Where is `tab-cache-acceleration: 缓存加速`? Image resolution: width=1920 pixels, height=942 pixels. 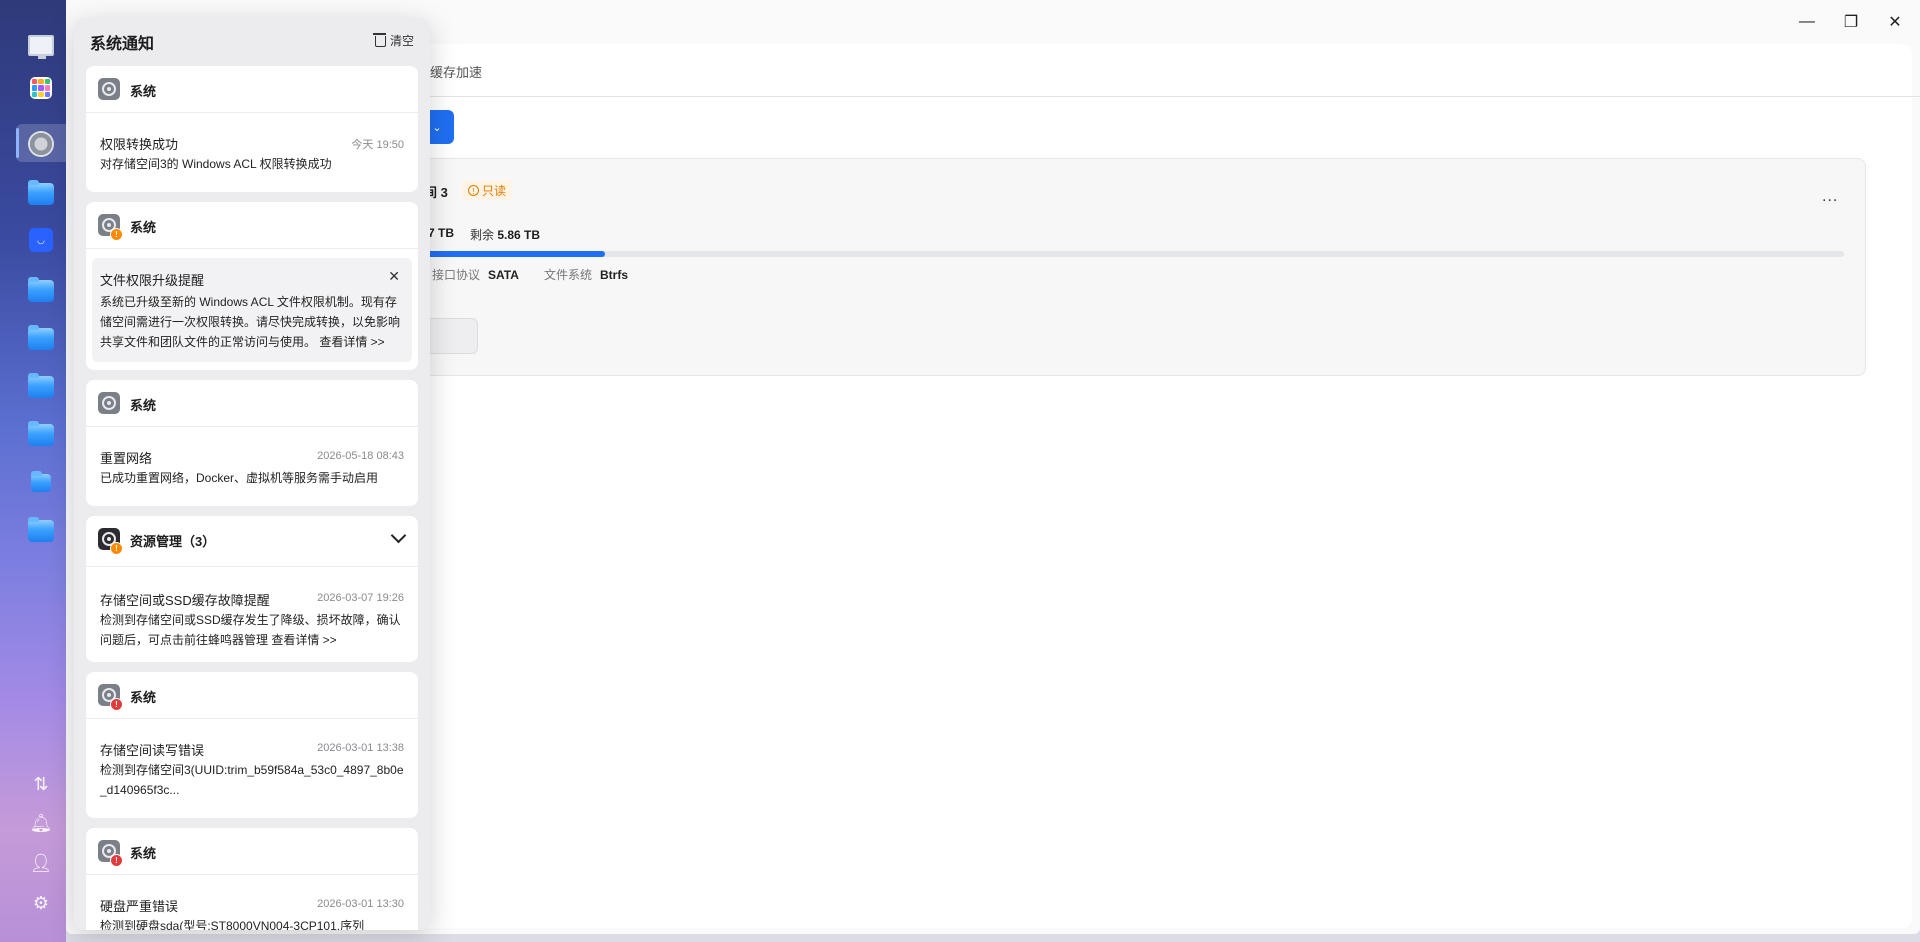
tab-cache-acceleration: 缓存加速 is located at coordinates (456, 71).